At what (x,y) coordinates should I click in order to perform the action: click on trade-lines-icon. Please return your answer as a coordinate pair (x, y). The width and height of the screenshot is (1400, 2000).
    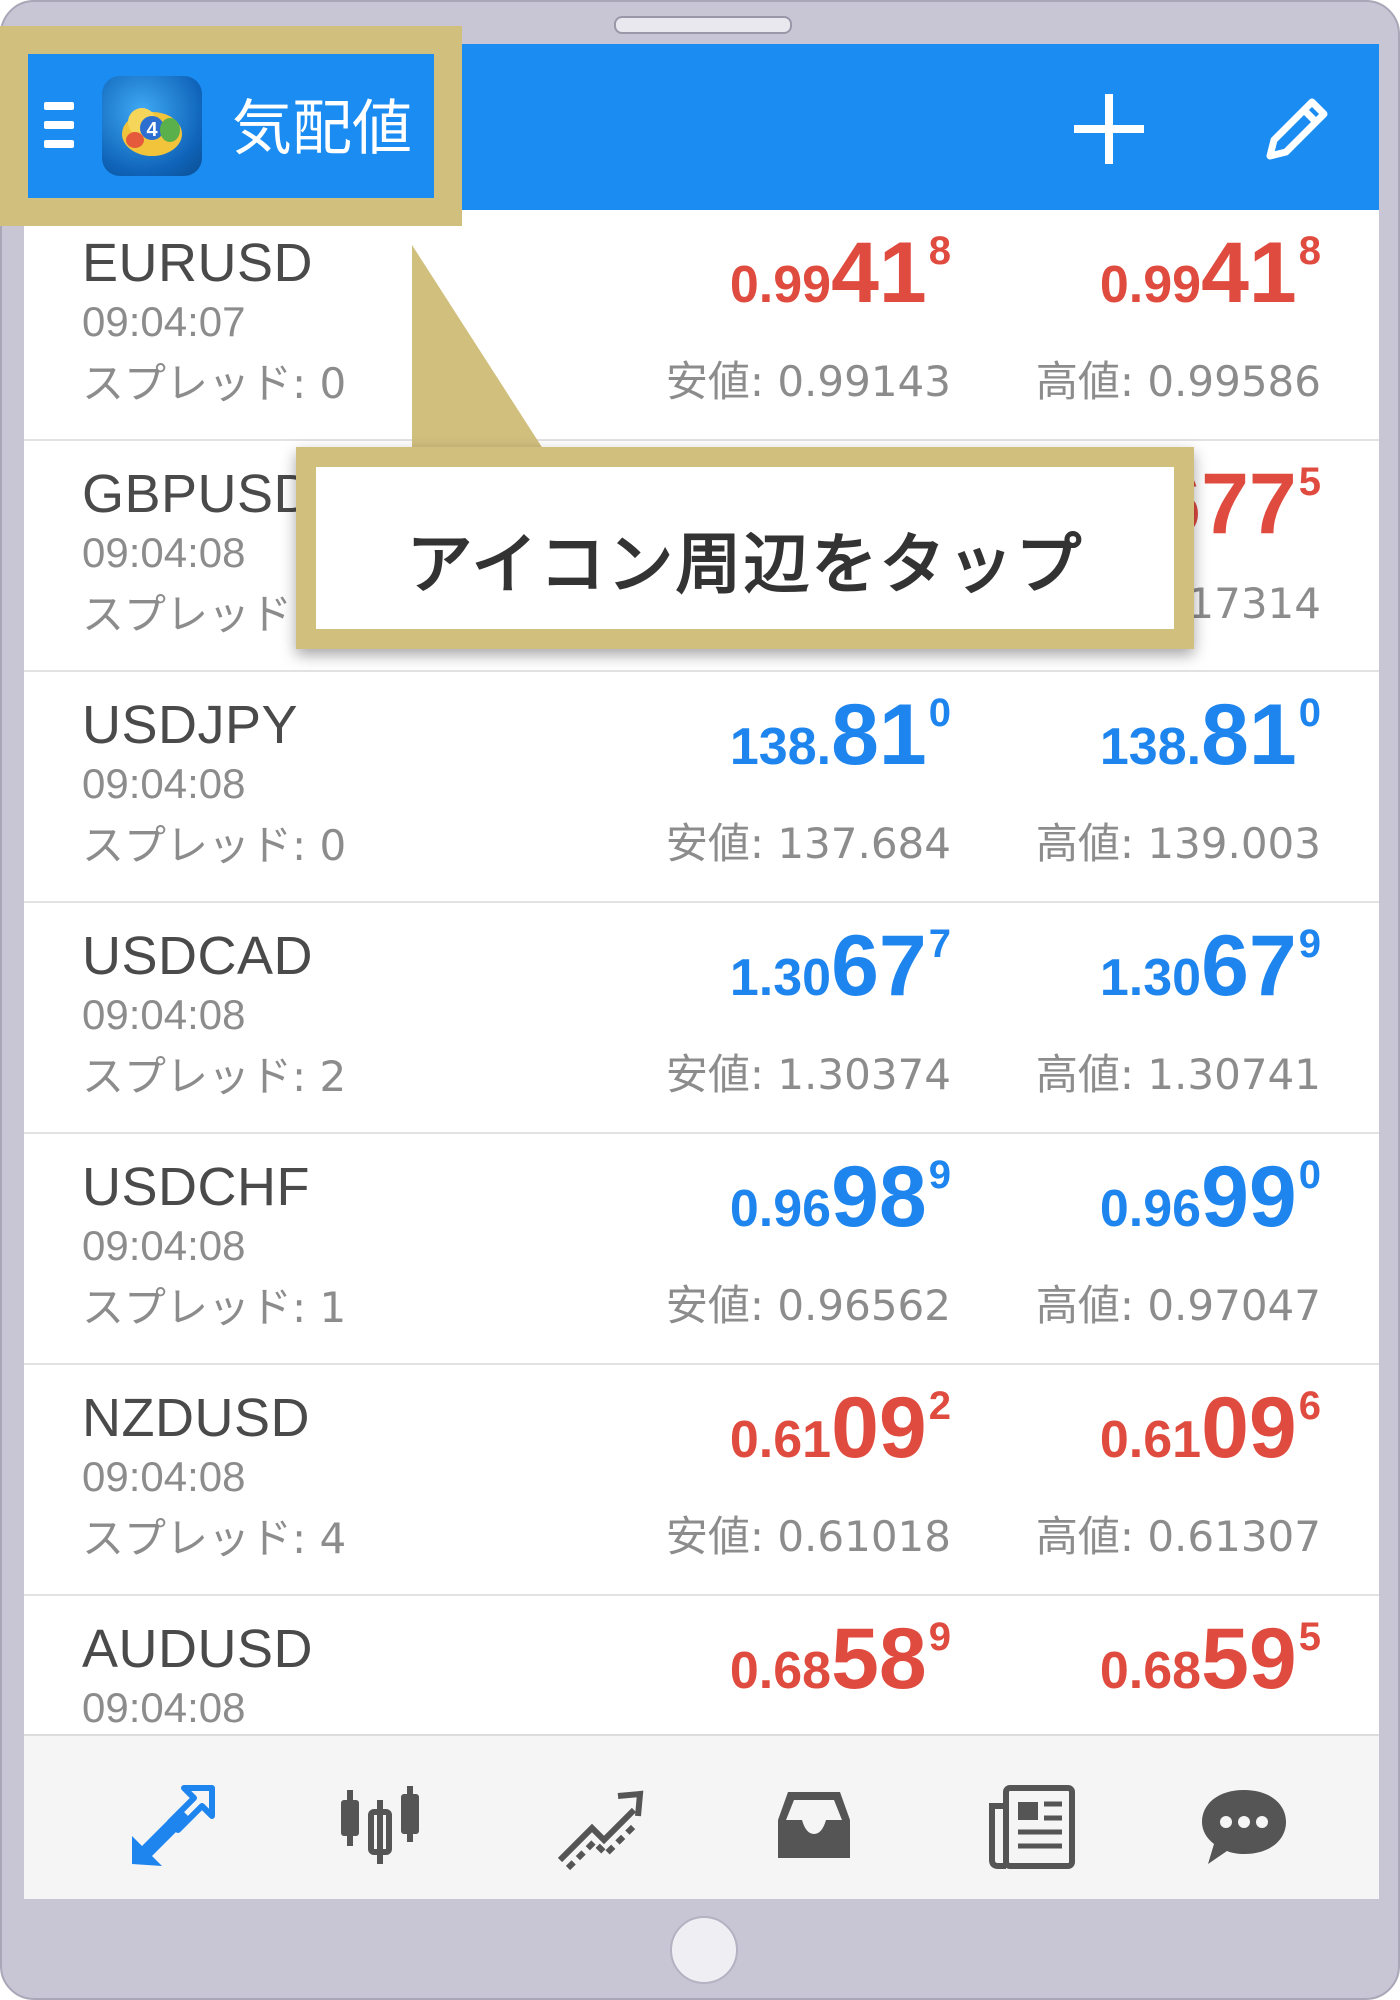
    Looking at the image, I should click on (600, 1830).